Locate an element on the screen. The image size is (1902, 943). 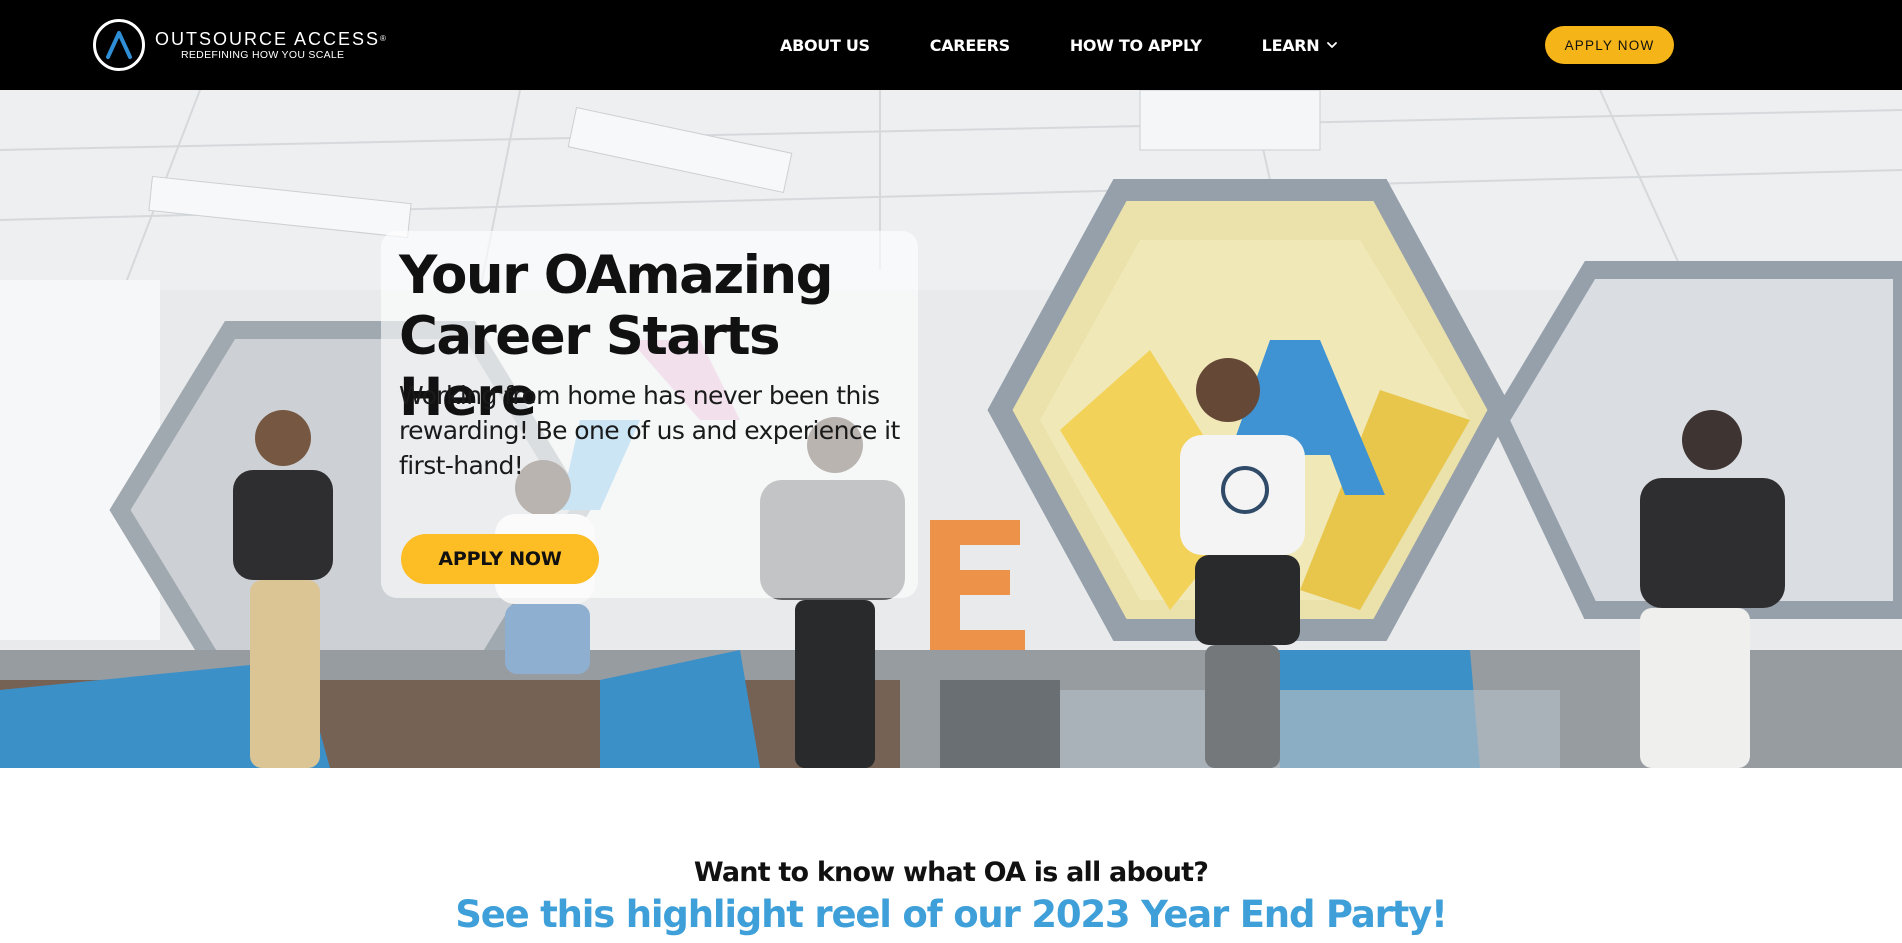
logo-tagline: REDEFINING HOW YOU SCALE is located at coordinates (263, 54).